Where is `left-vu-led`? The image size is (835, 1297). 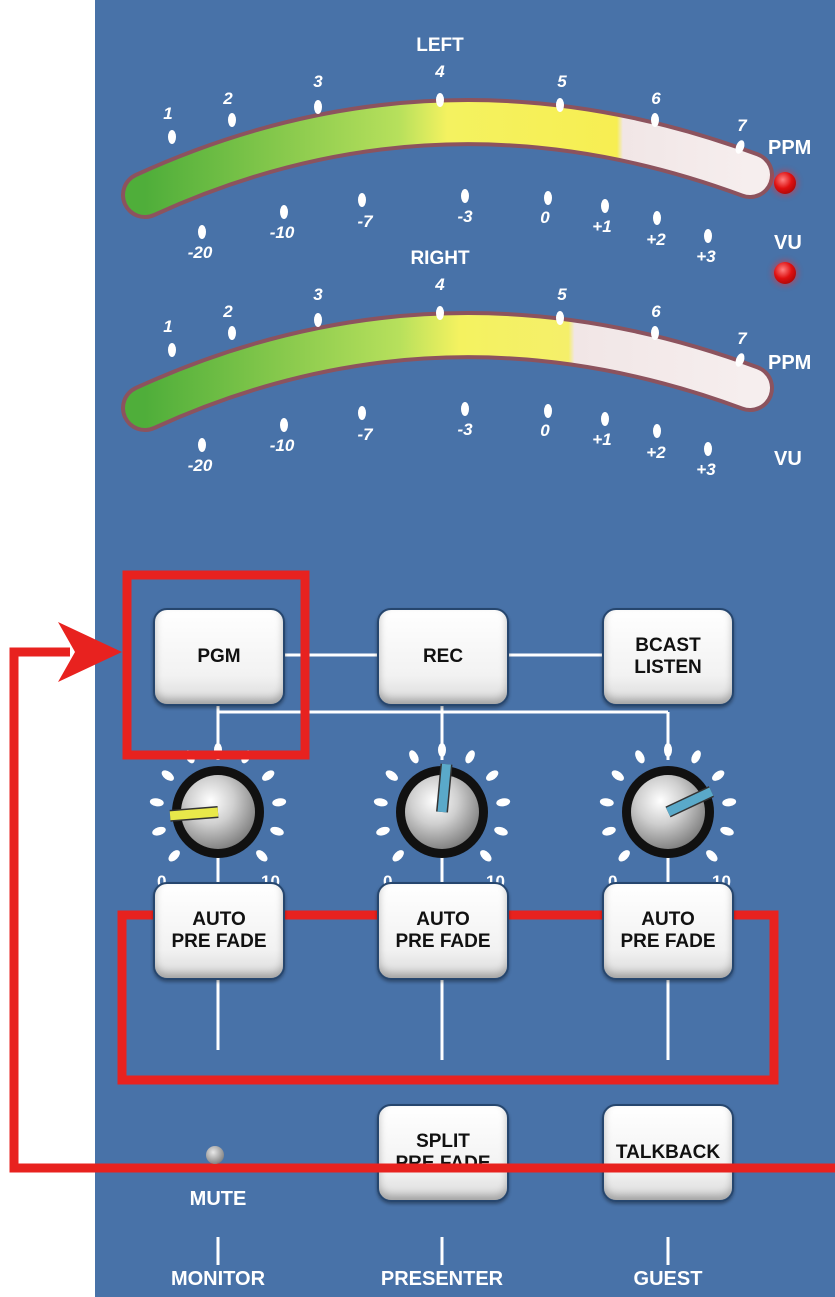 left-vu-led is located at coordinates (785, 273).